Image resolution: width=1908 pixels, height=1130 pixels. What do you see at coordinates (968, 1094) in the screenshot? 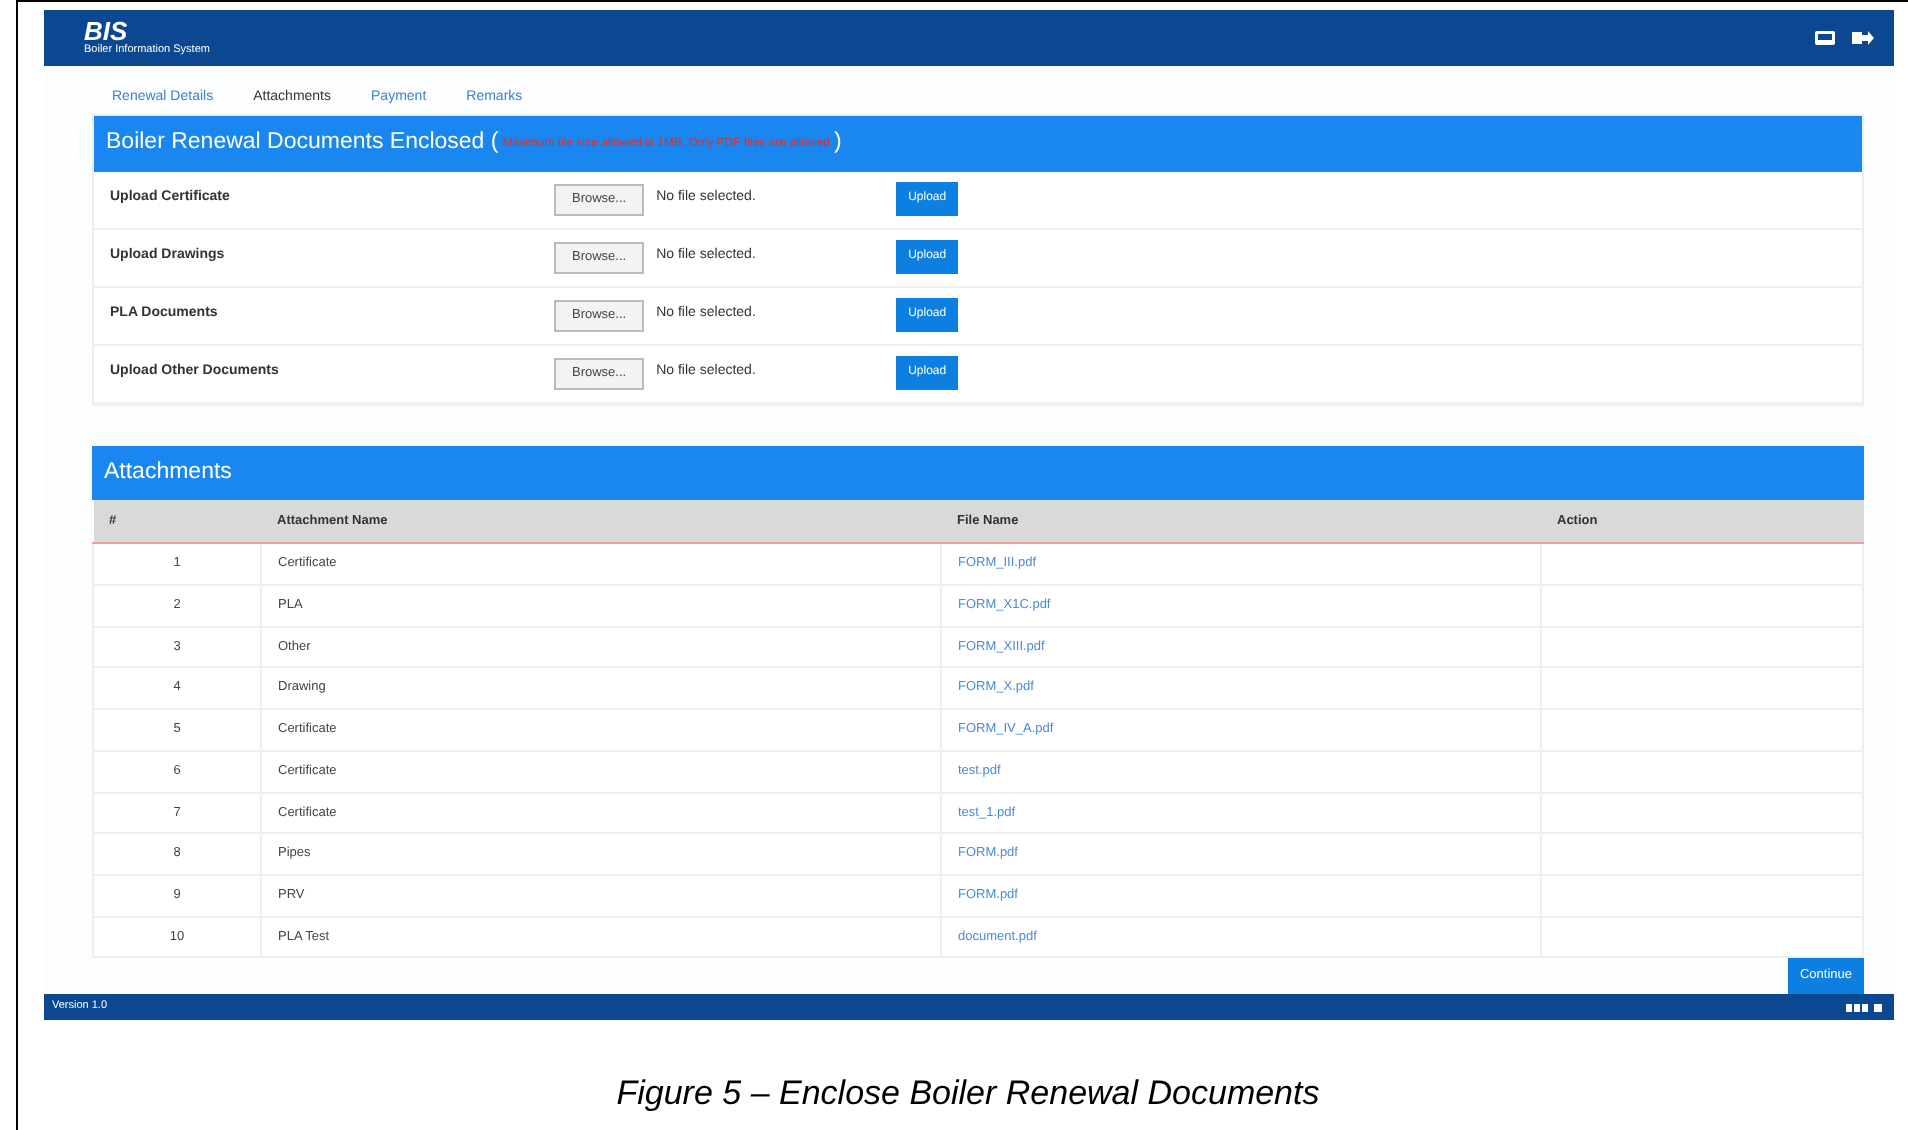
I see `figure-caption: Figure 5 – Enclose Boiler Renewal Documents` at bounding box center [968, 1094].